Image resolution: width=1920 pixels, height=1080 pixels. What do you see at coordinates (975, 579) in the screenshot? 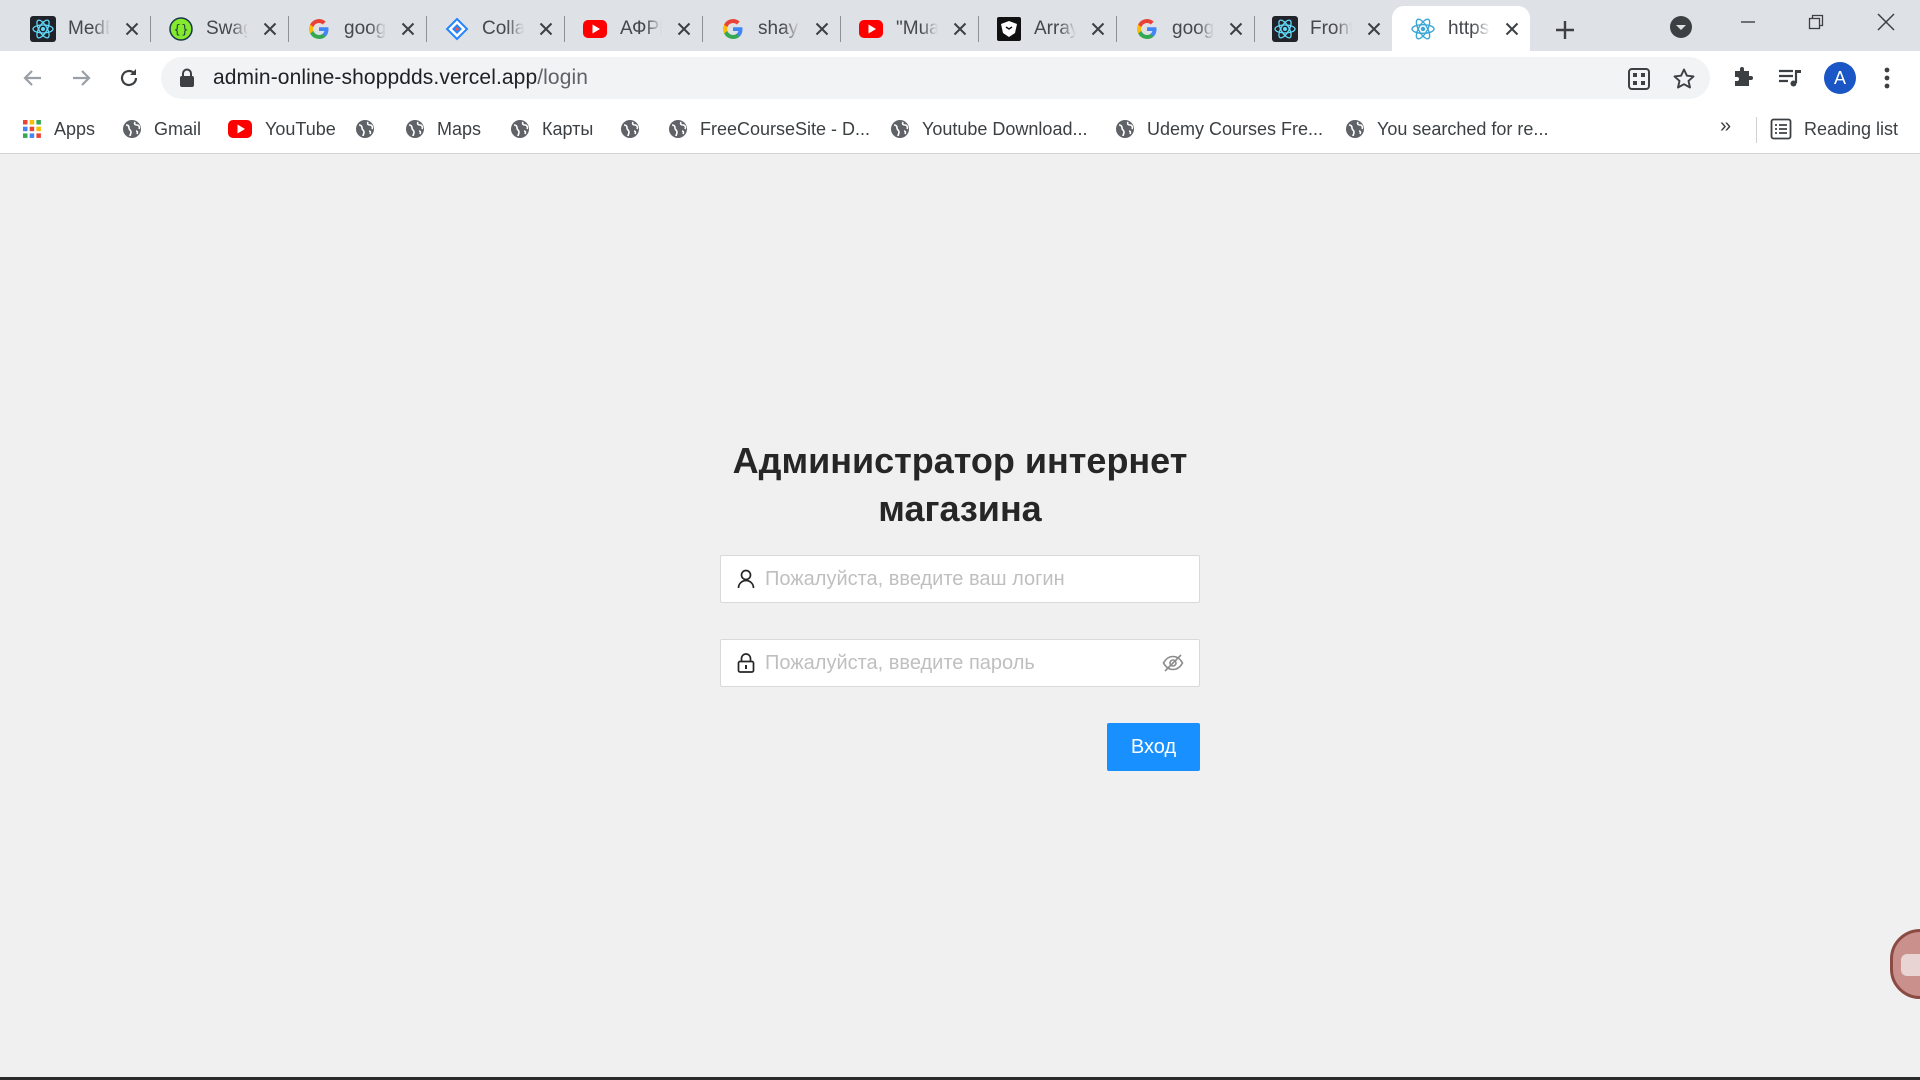
I see `username-input` at bounding box center [975, 579].